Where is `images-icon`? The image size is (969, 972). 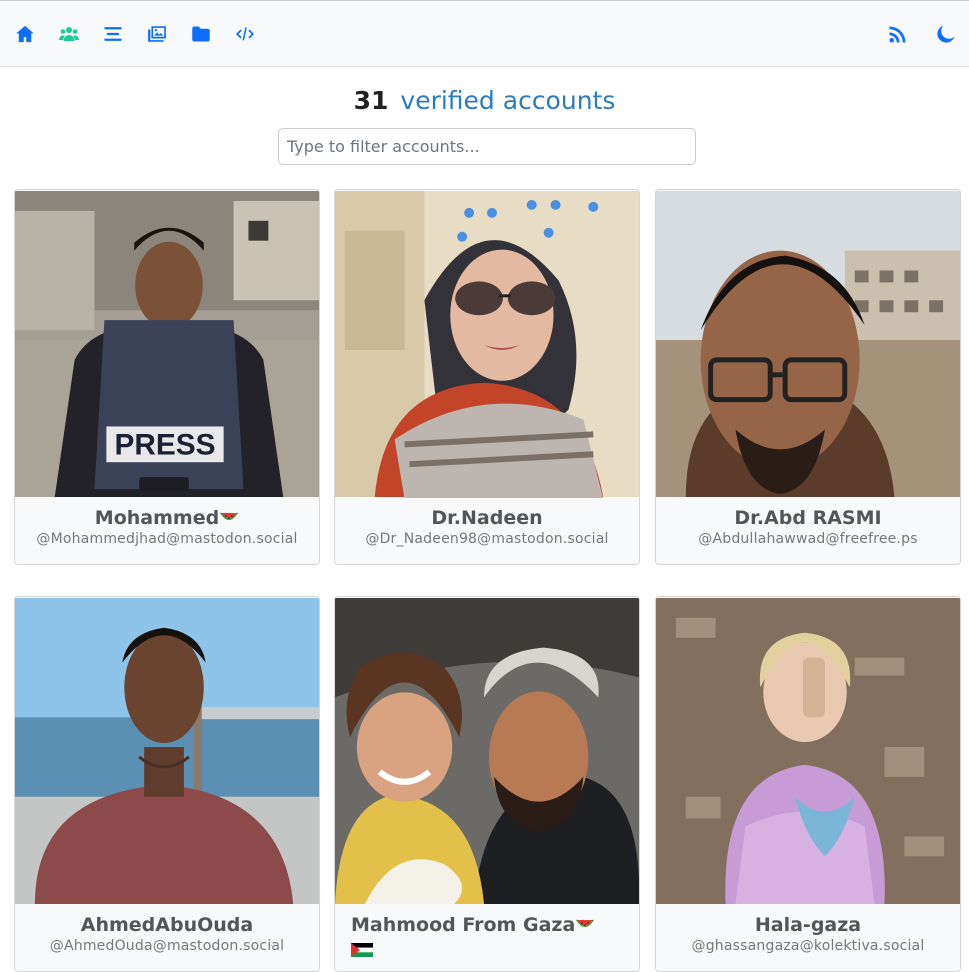
images-icon is located at coordinates (157, 34).